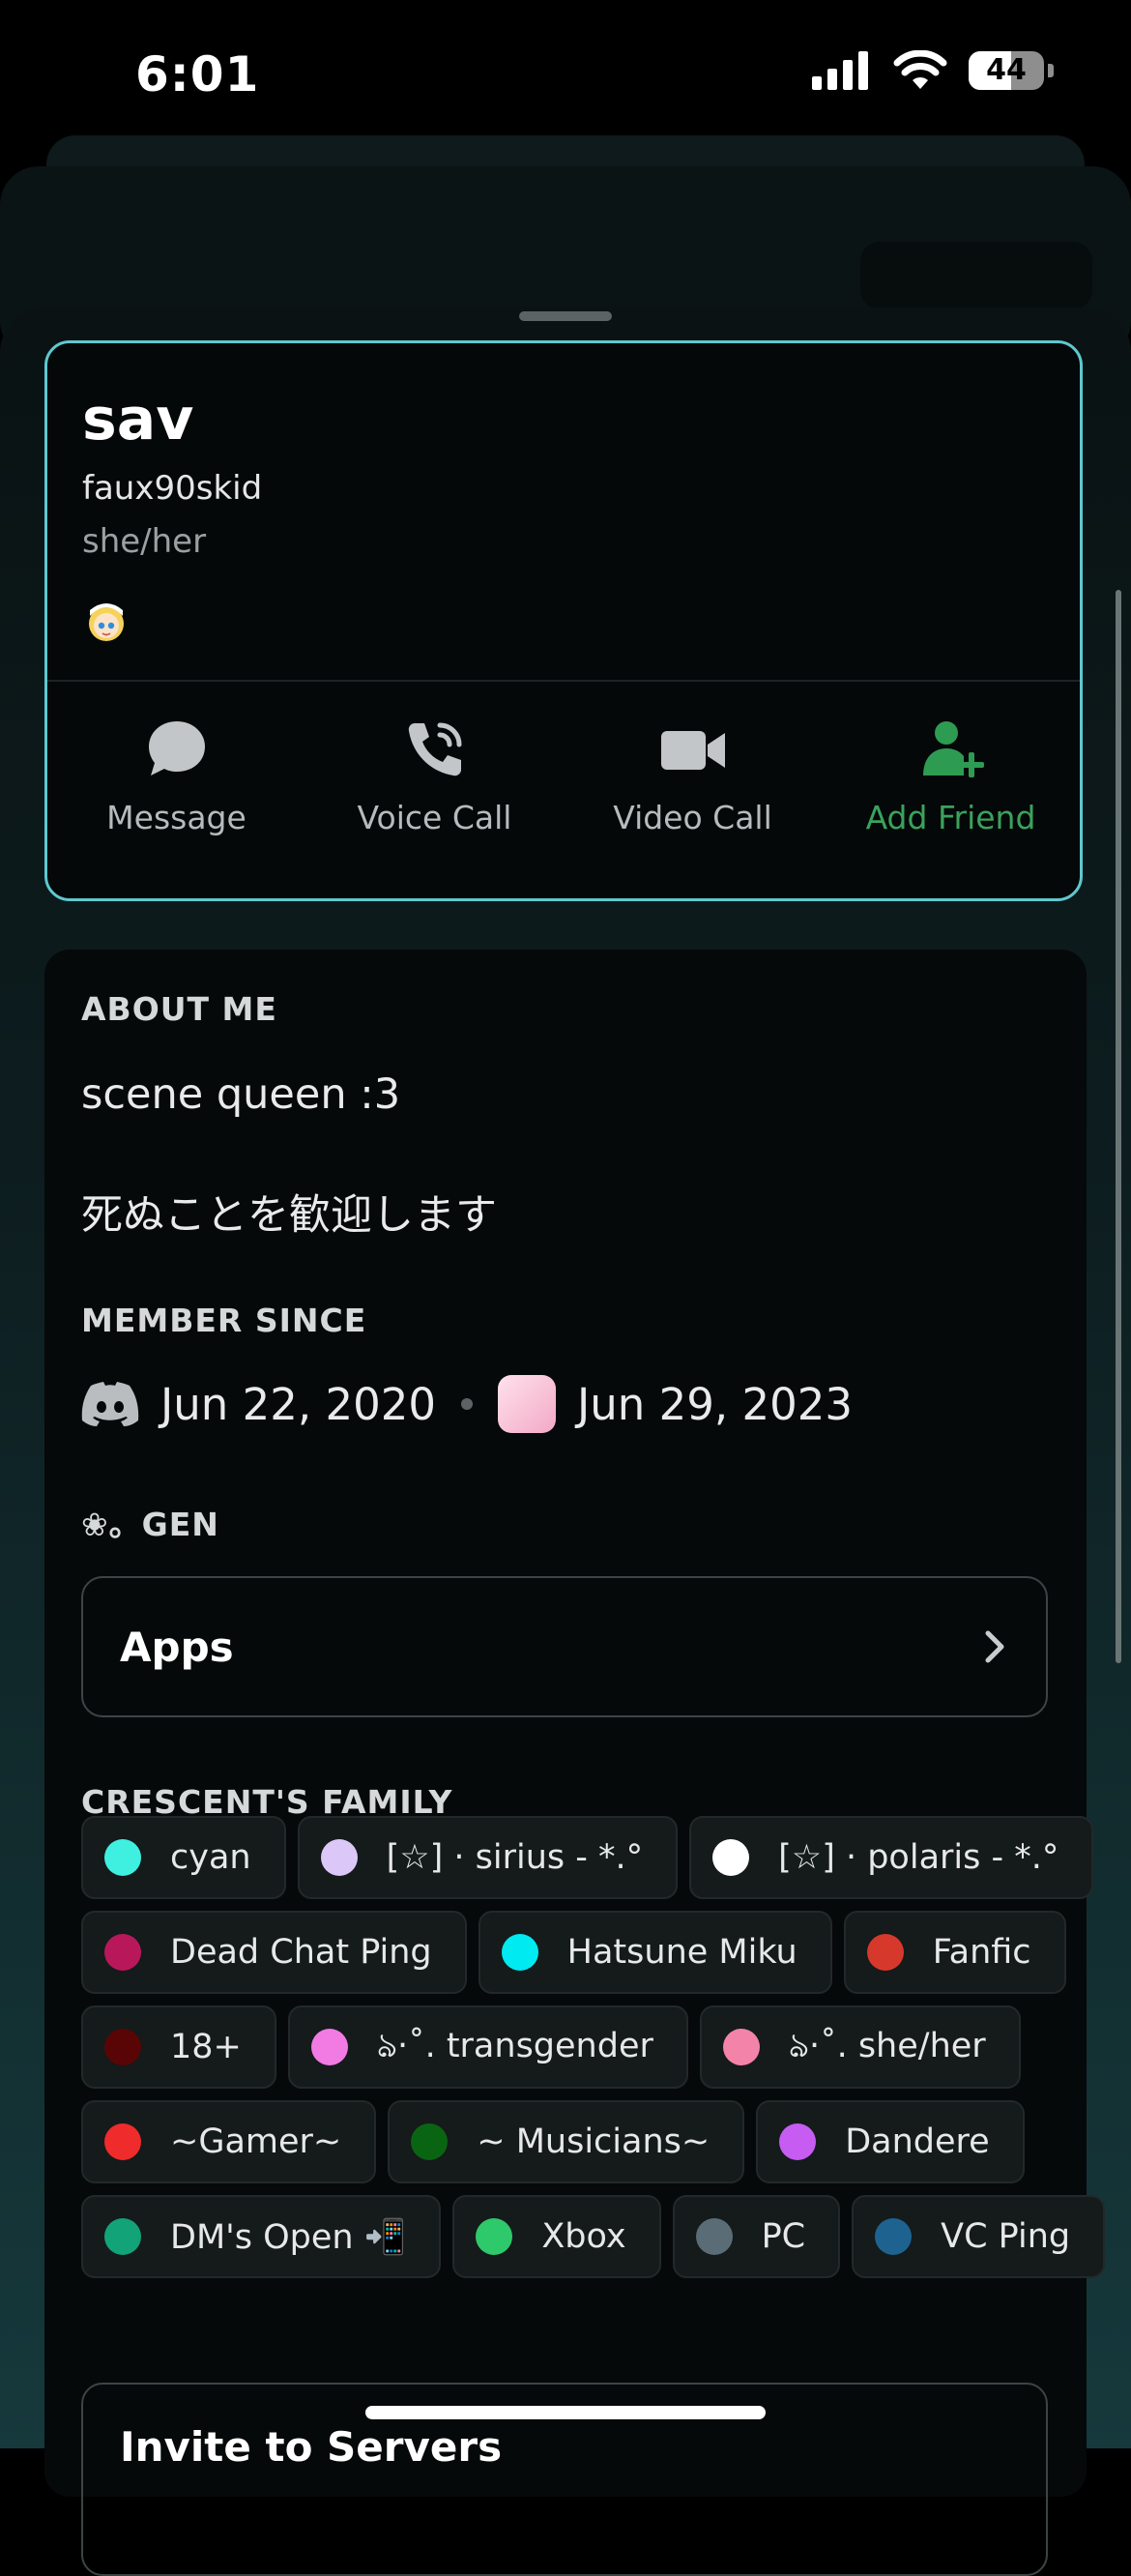  I want to click on role-row: 18+ ঌ·˚. transgender ঌ·˚. she/her, so click(569, 2047).